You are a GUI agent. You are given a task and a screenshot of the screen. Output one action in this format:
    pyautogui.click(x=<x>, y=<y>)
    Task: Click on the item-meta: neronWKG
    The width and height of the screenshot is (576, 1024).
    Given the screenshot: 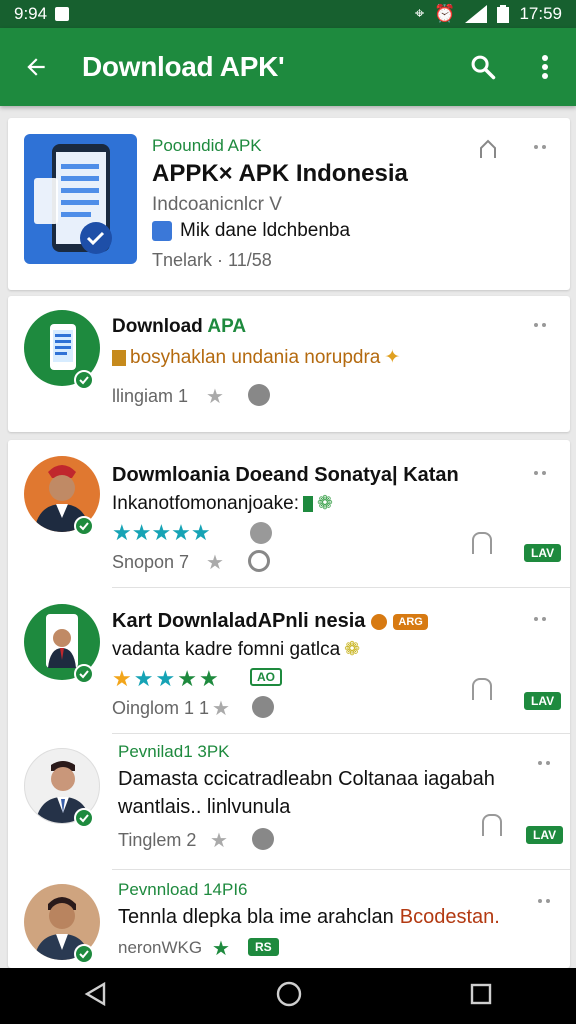 What is the action you would take?
    pyautogui.click(x=160, y=947)
    